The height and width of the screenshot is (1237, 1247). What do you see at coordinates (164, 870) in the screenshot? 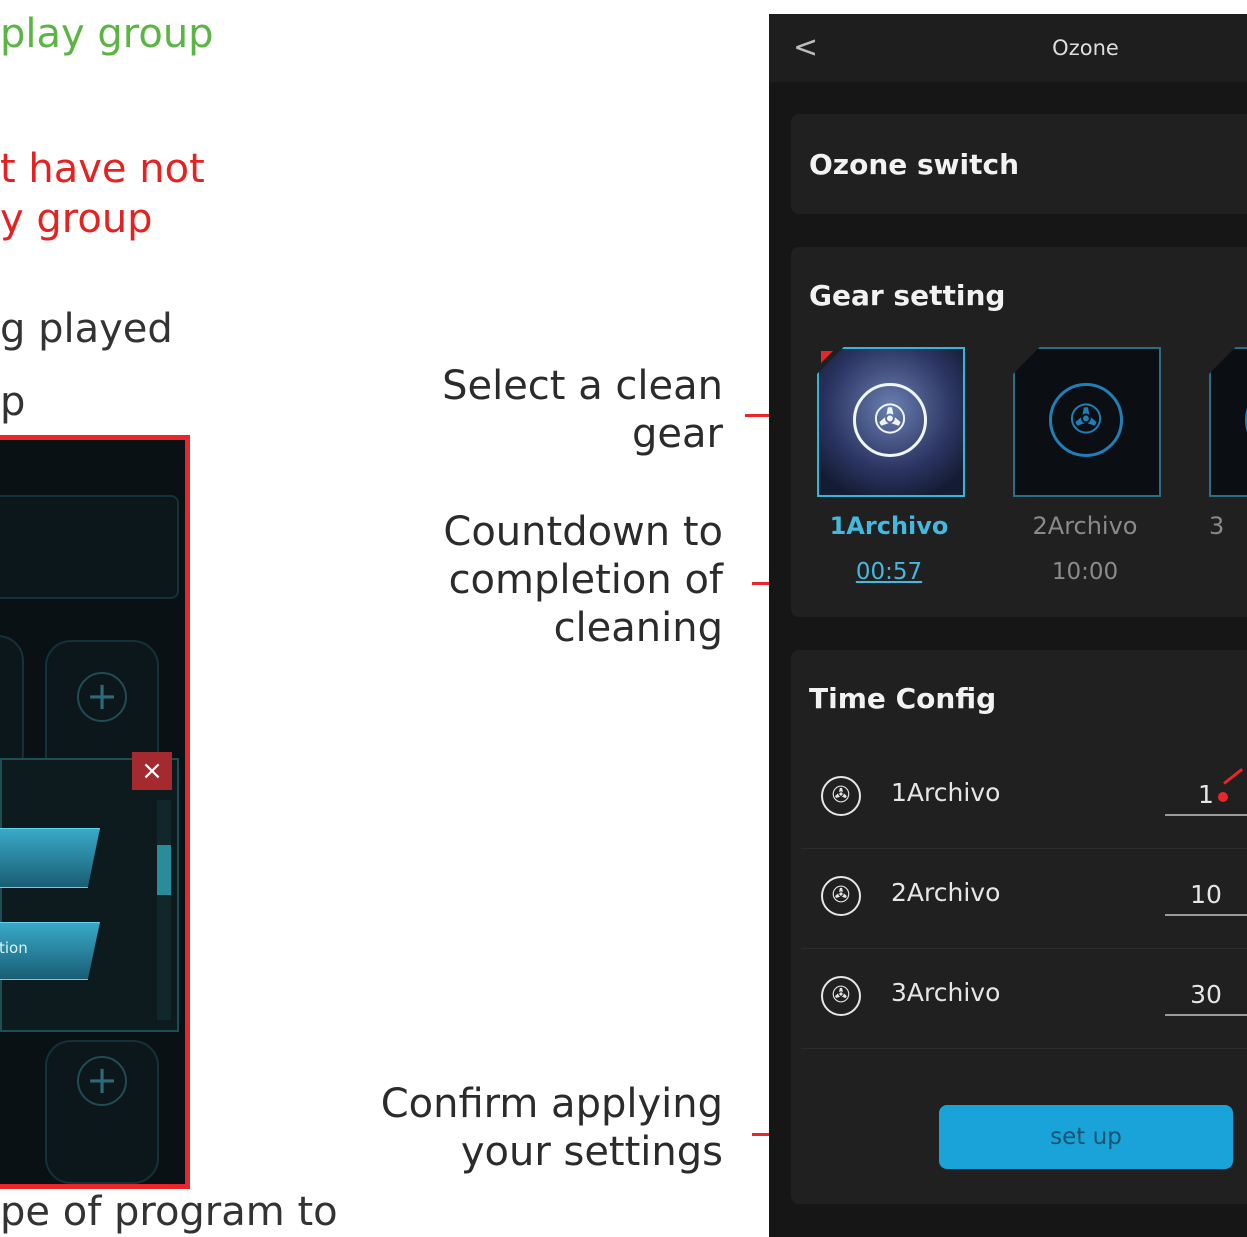
I see `scrollbar-thumb` at bounding box center [164, 870].